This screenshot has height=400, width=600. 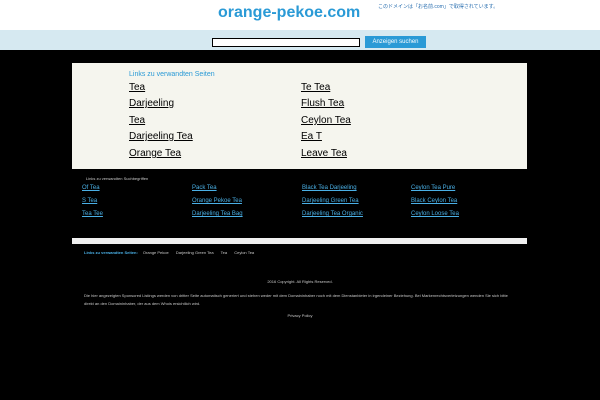 What do you see at coordinates (155, 153) in the screenshot?
I see `related-link: Orange Tea` at bounding box center [155, 153].